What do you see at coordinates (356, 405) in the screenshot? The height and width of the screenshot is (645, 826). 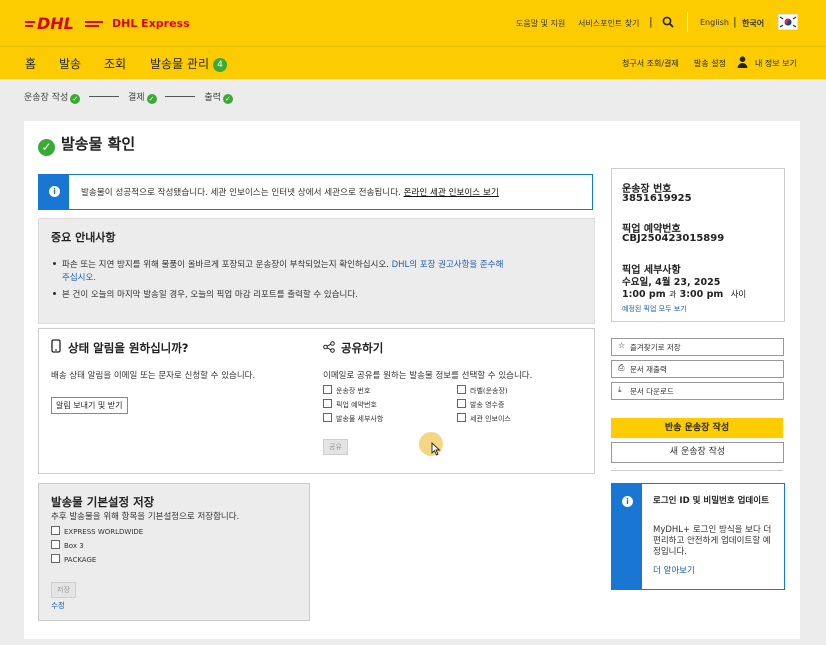 I see `option-label: 픽업 예약번호` at bounding box center [356, 405].